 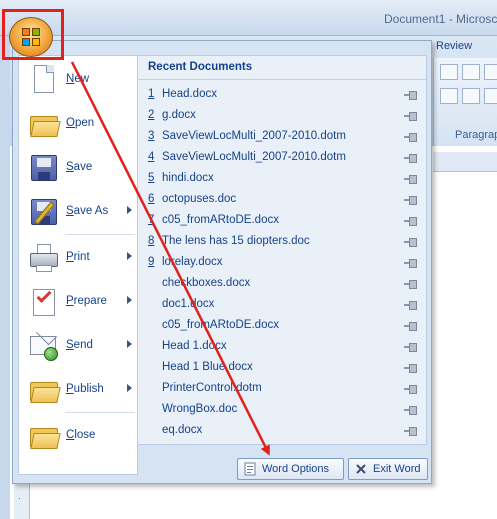 What do you see at coordinates (281, 116) in the screenshot?
I see `recent-document-item: 2 g.docx` at bounding box center [281, 116].